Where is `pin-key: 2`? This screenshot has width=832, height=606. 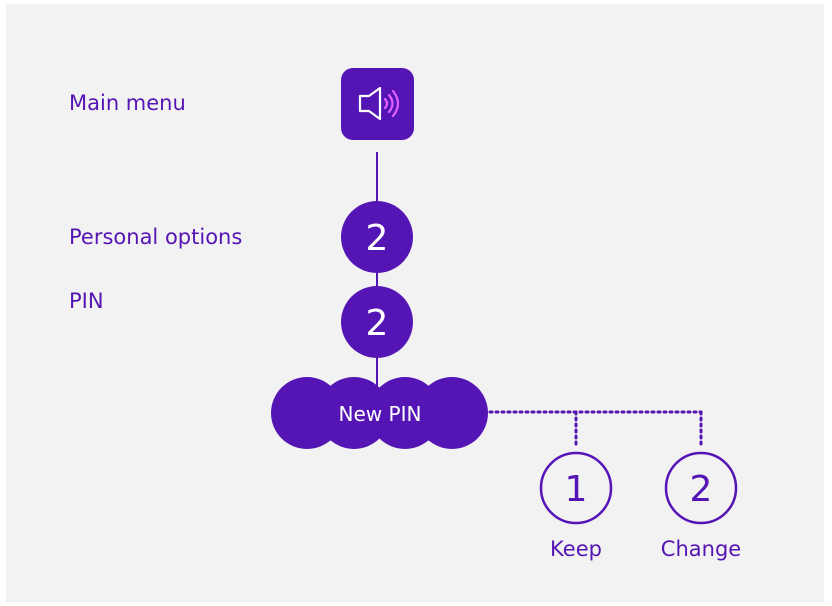 pin-key: 2 is located at coordinates (377, 323).